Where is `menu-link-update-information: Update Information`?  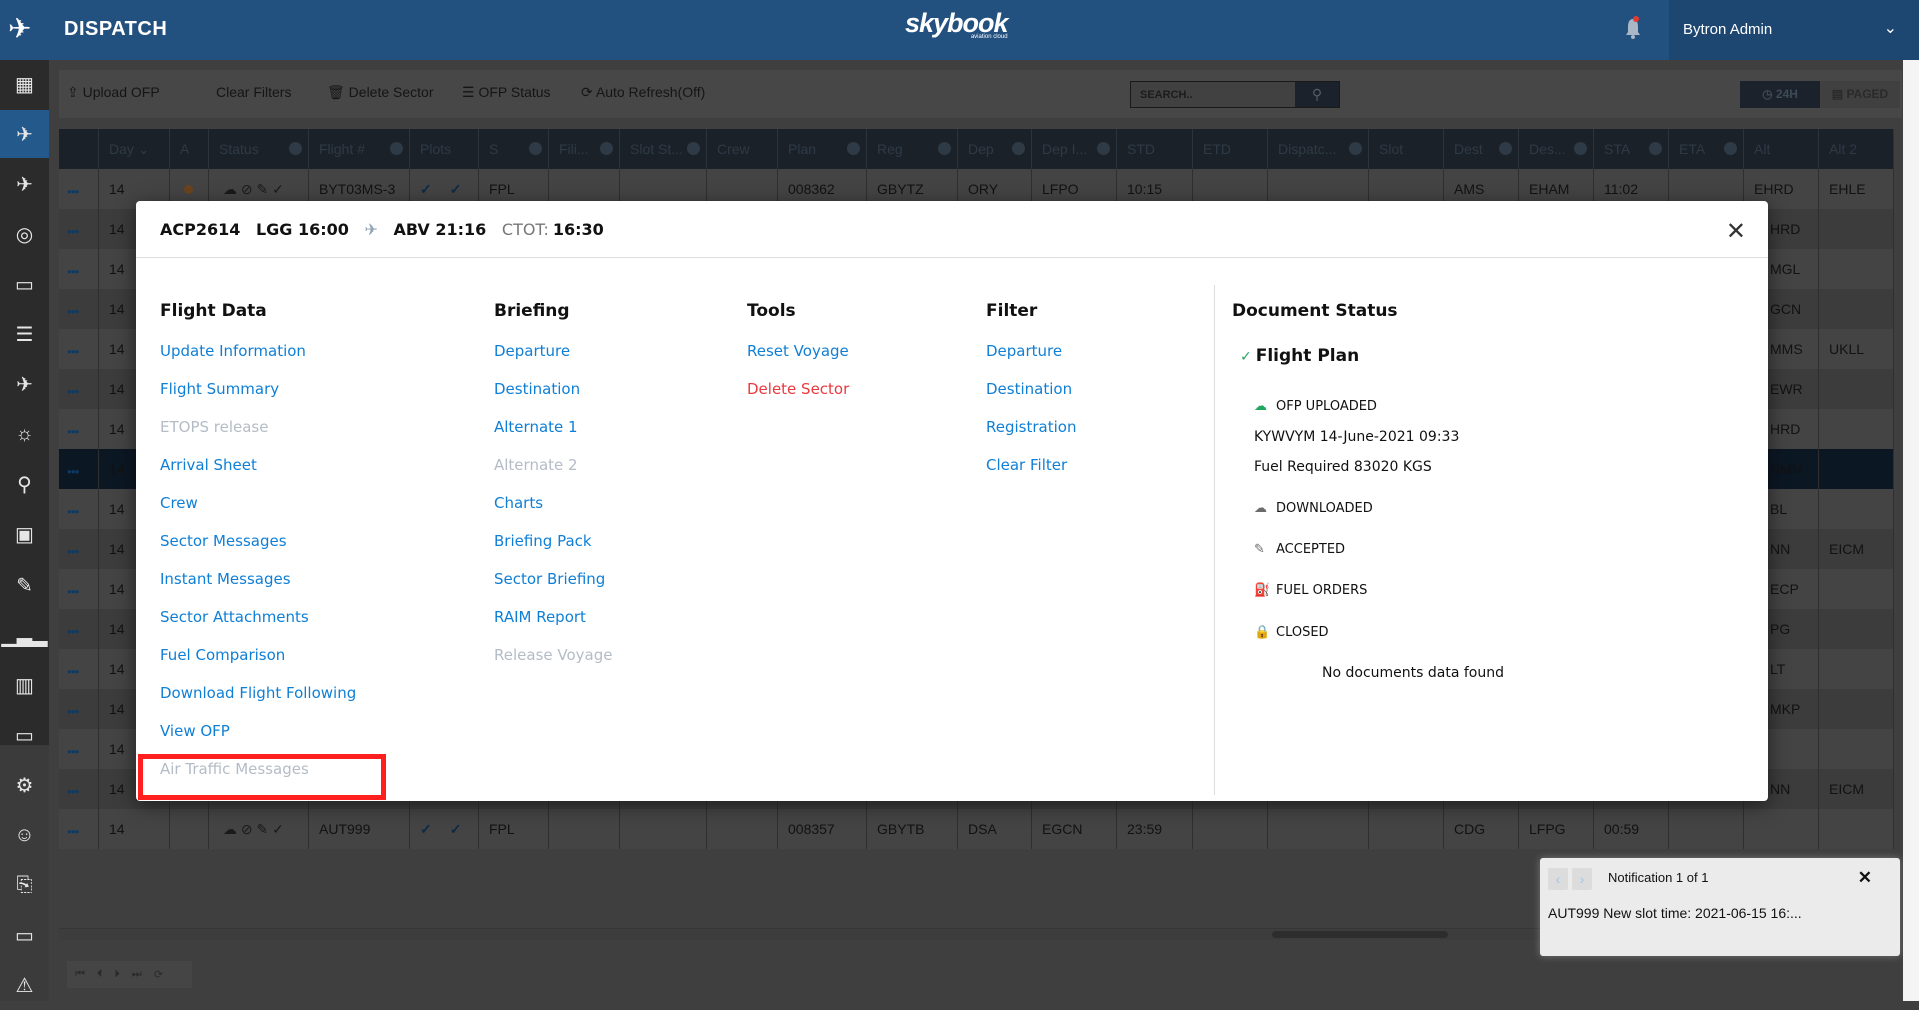
menu-link-update-information: Update Information is located at coordinates (258, 360).